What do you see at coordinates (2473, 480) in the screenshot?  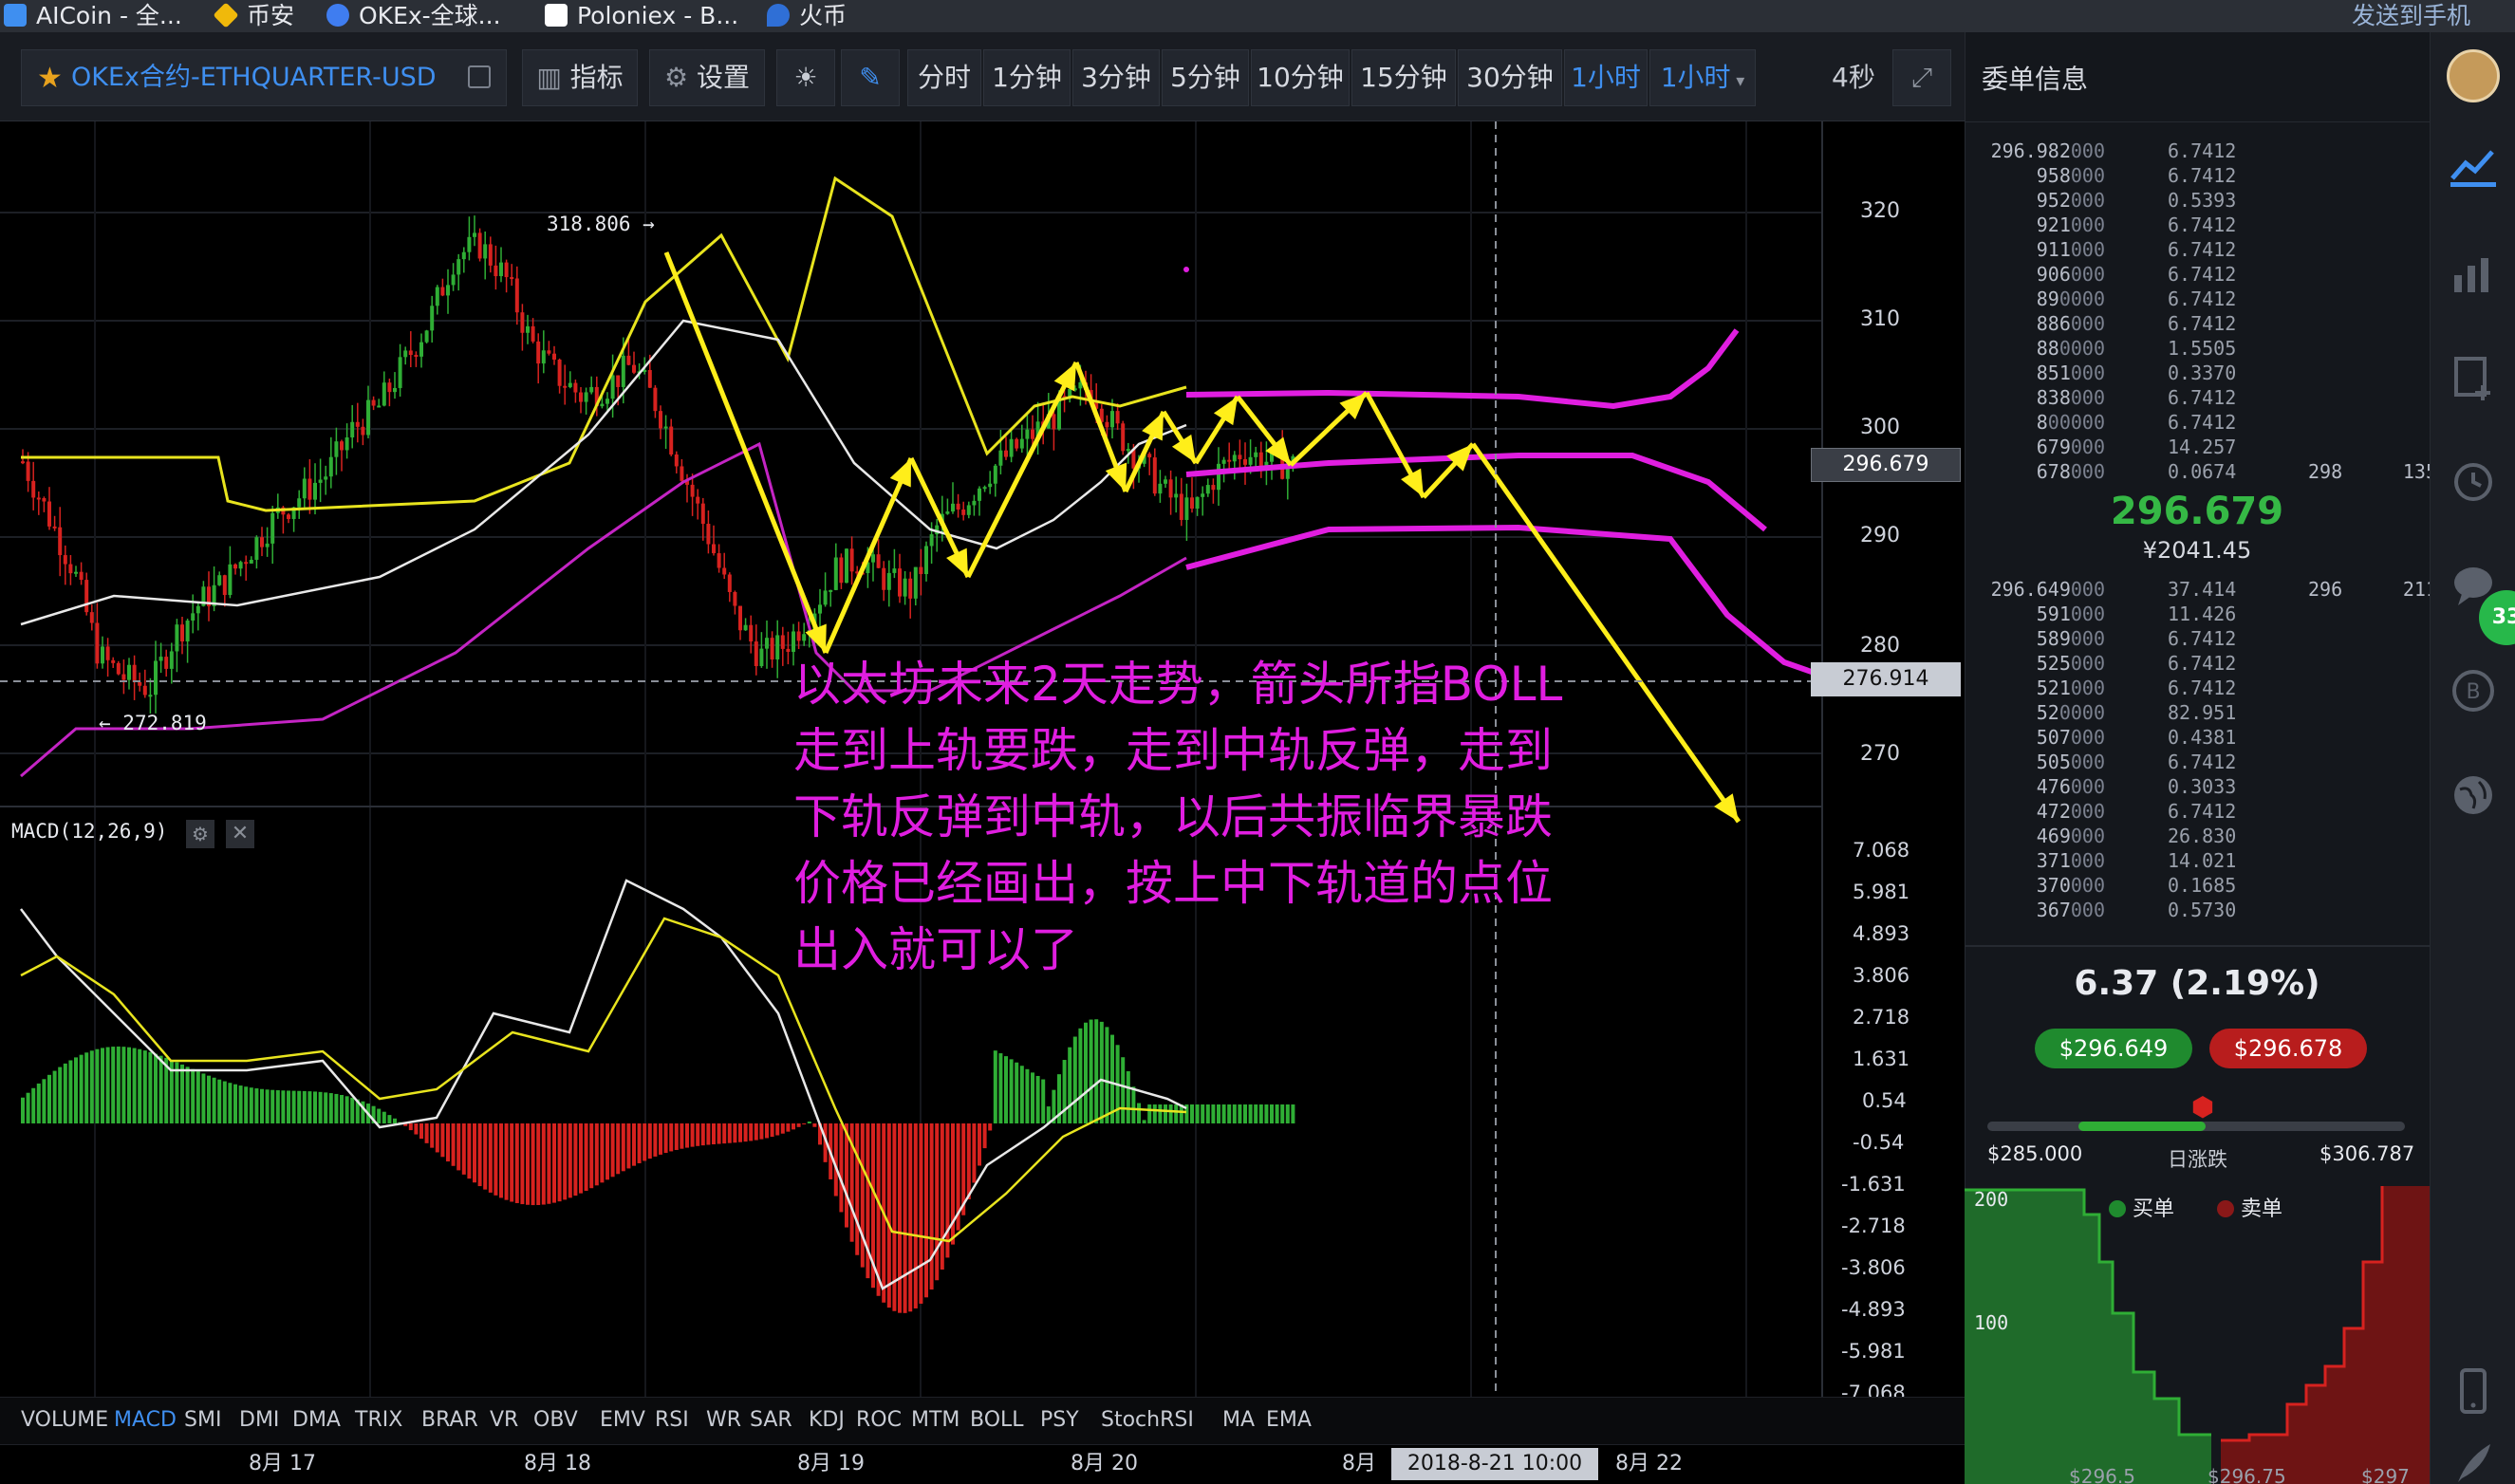 I see `clock-icon` at bounding box center [2473, 480].